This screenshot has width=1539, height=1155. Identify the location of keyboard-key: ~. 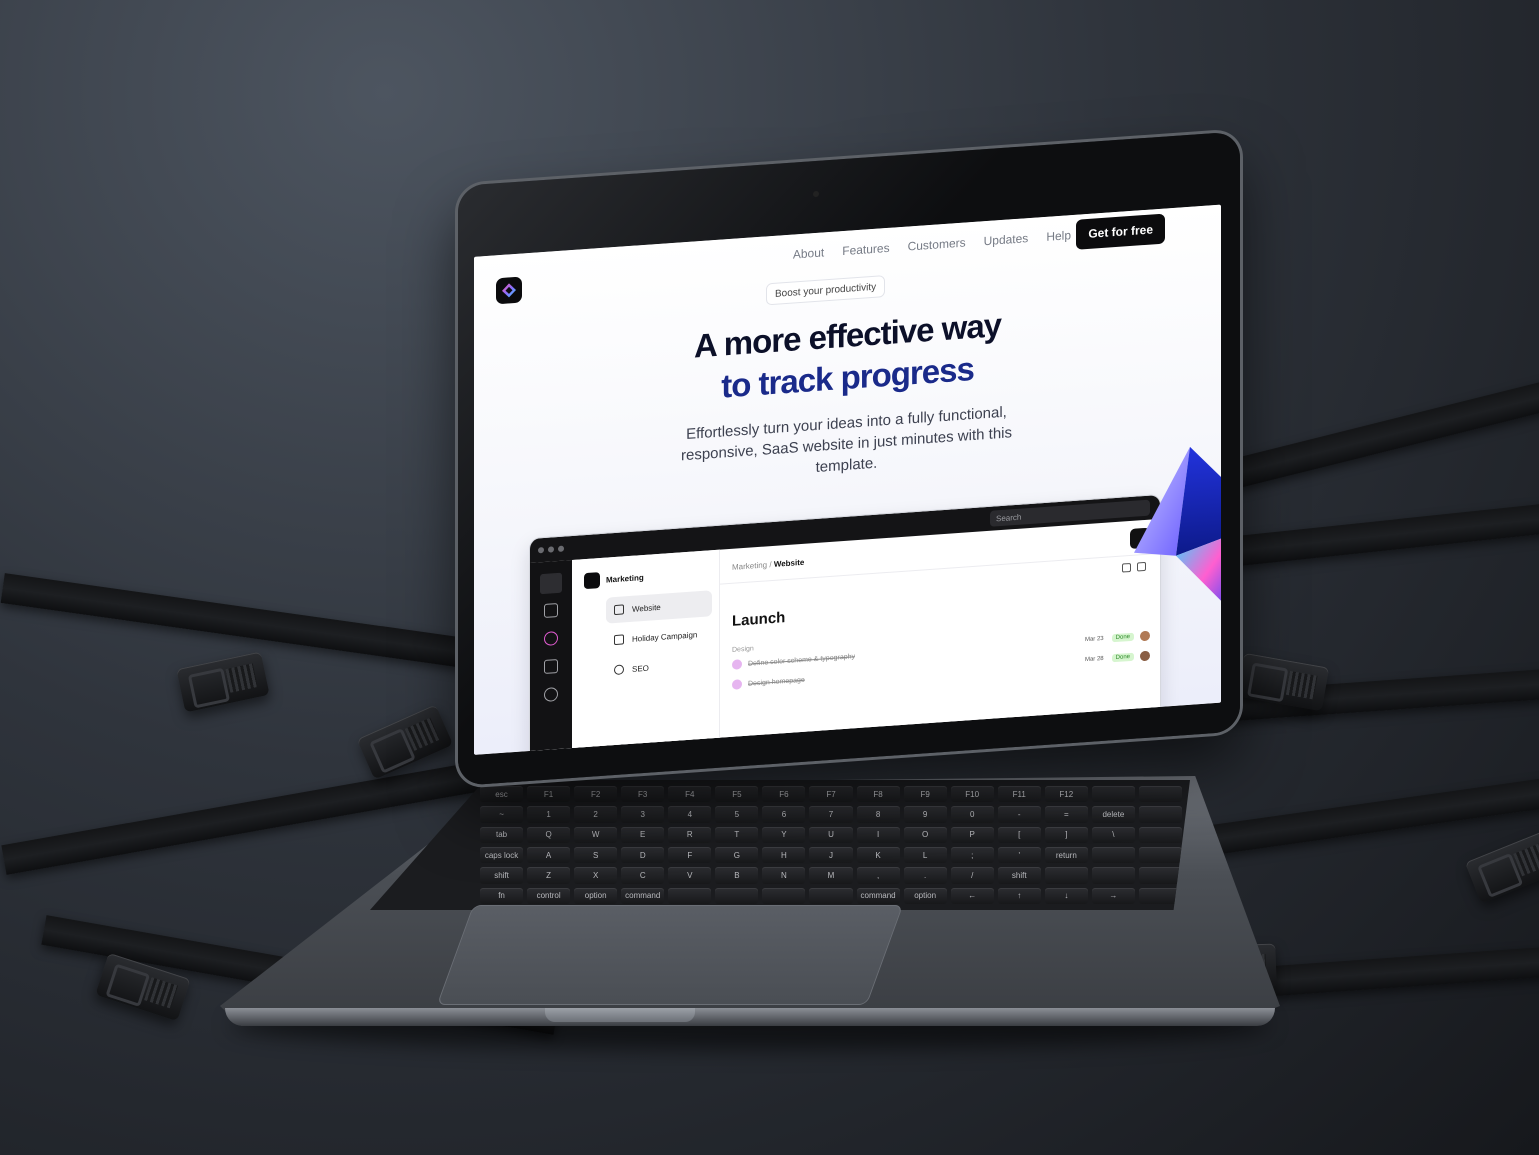
(502, 814).